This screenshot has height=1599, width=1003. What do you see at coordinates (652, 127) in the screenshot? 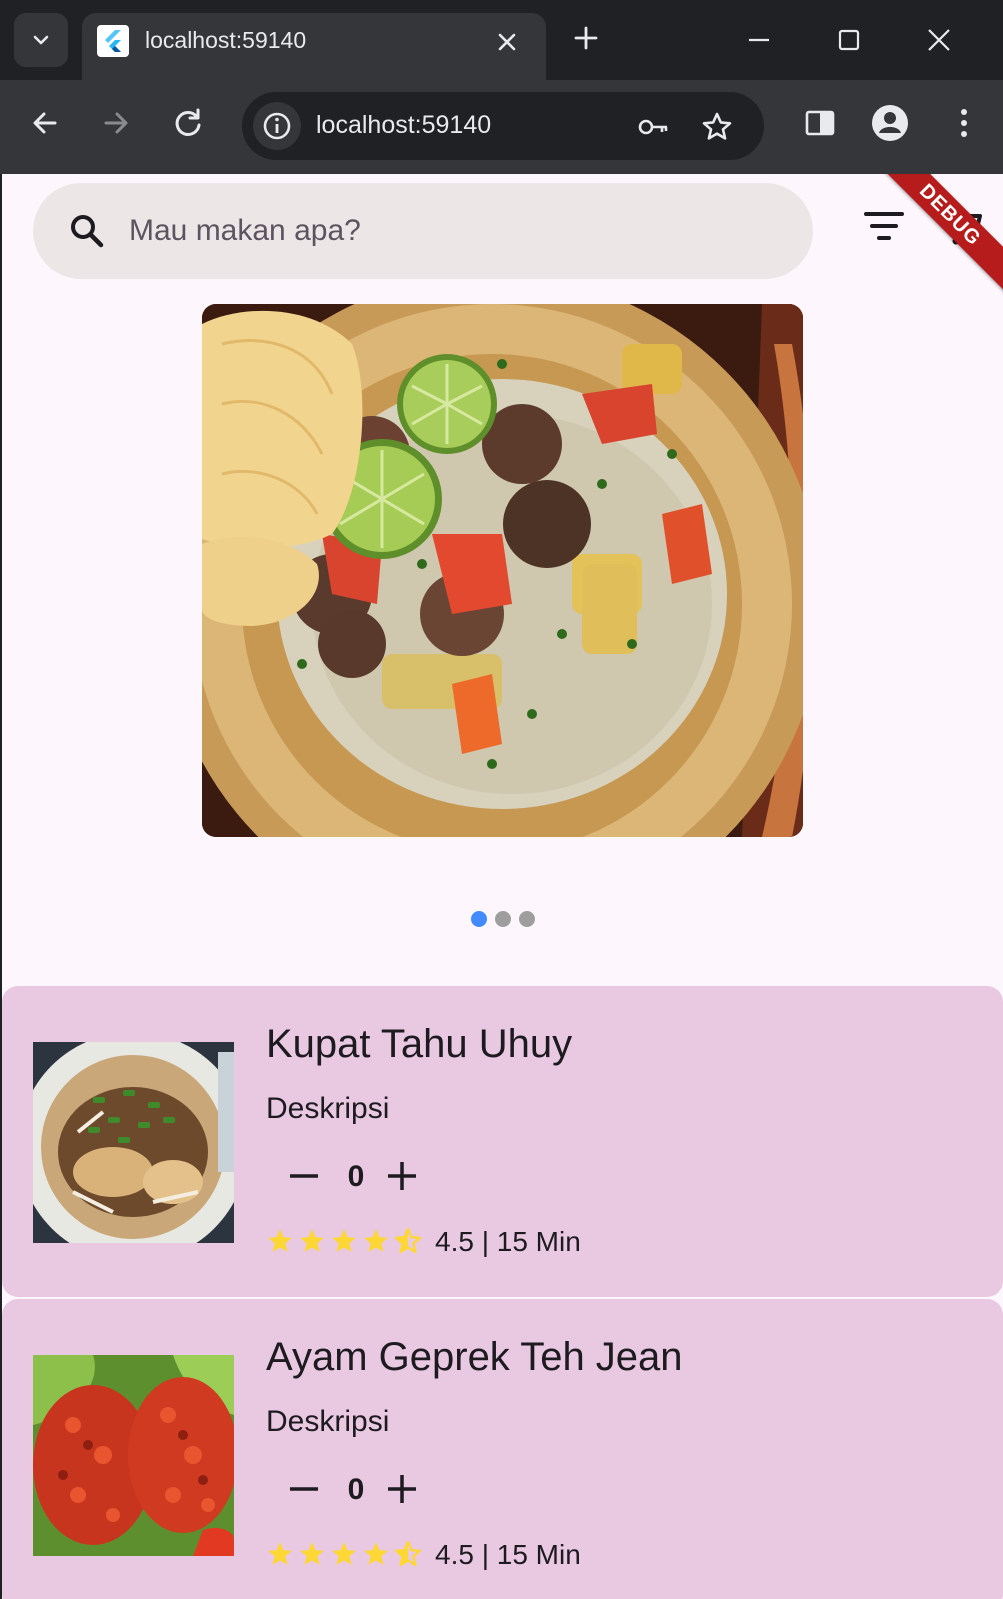
I see `password-key-icon` at bounding box center [652, 127].